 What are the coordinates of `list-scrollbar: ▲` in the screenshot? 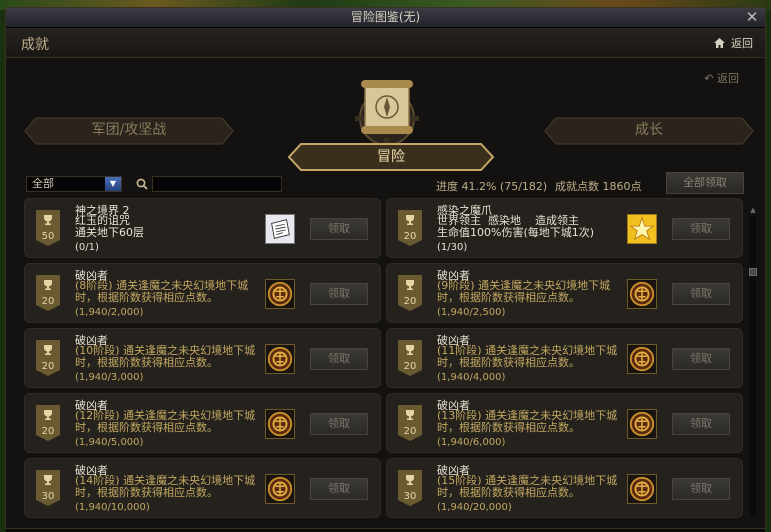 It's located at (753, 366).